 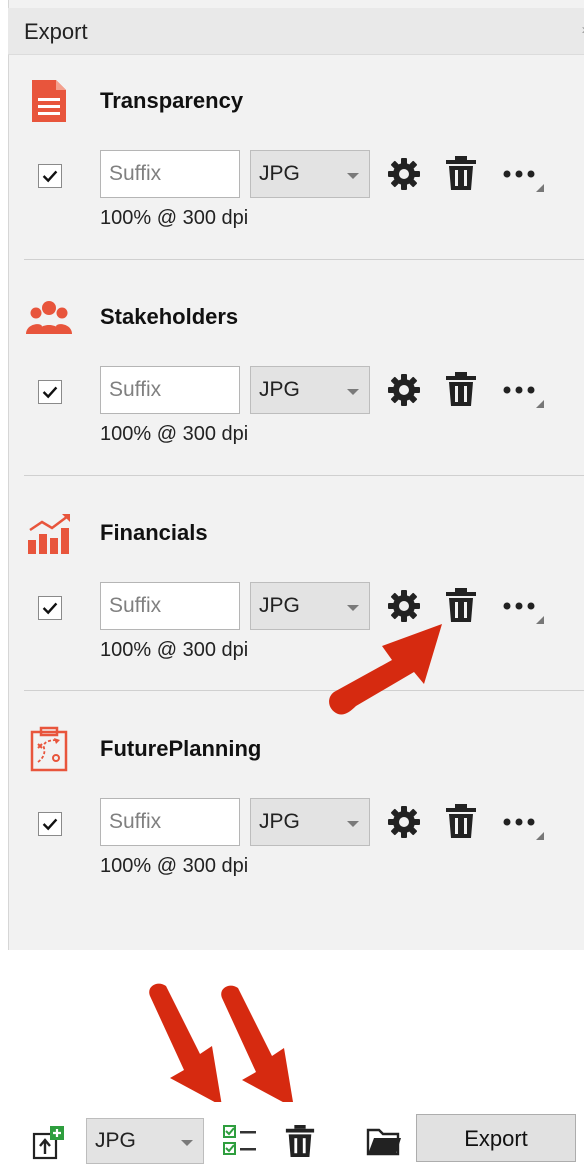 What do you see at coordinates (48, 1142) in the screenshot?
I see `add-export-icon` at bounding box center [48, 1142].